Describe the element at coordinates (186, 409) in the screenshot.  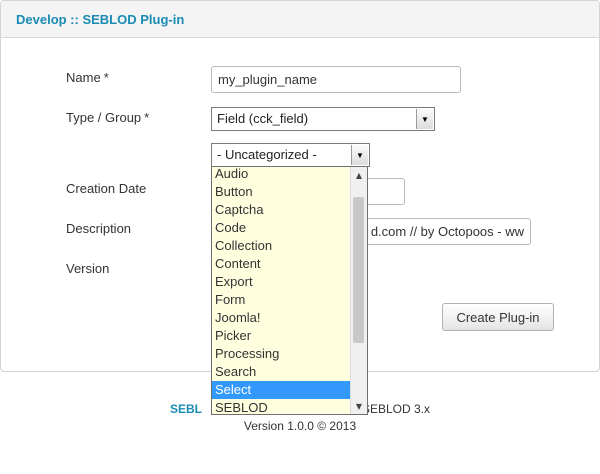
I see `footer-brand-left: SEBL` at that location.